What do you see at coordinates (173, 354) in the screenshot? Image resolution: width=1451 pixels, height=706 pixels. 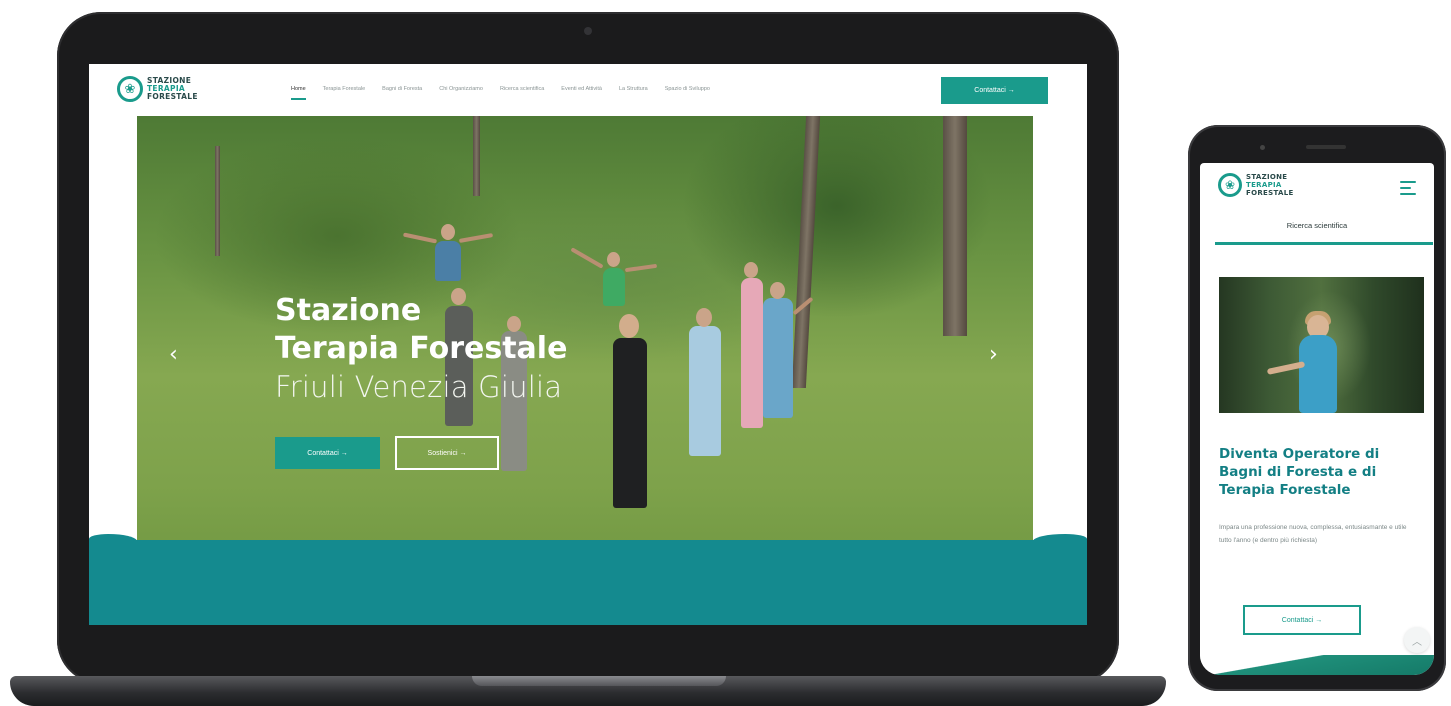 I see `slider-prev-icon: ‹` at bounding box center [173, 354].